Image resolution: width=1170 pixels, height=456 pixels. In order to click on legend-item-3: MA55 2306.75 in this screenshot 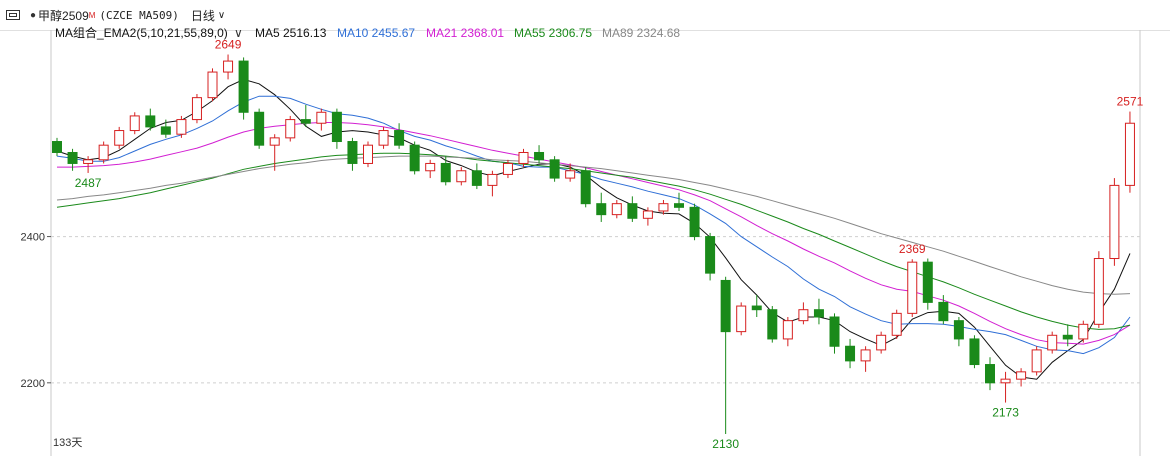, I will do `click(553, 33)`.